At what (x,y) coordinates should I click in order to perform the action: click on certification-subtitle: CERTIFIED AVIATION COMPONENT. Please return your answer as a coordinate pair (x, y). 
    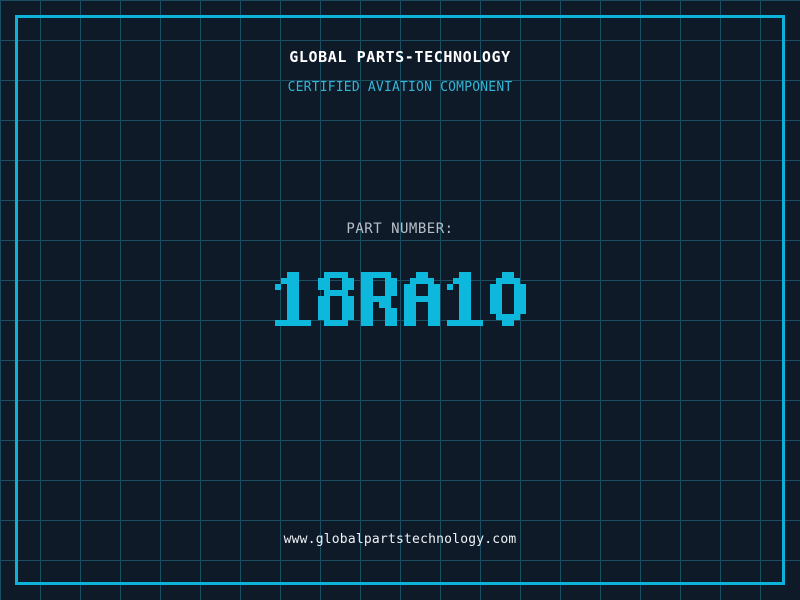
    Looking at the image, I should click on (400, 87).